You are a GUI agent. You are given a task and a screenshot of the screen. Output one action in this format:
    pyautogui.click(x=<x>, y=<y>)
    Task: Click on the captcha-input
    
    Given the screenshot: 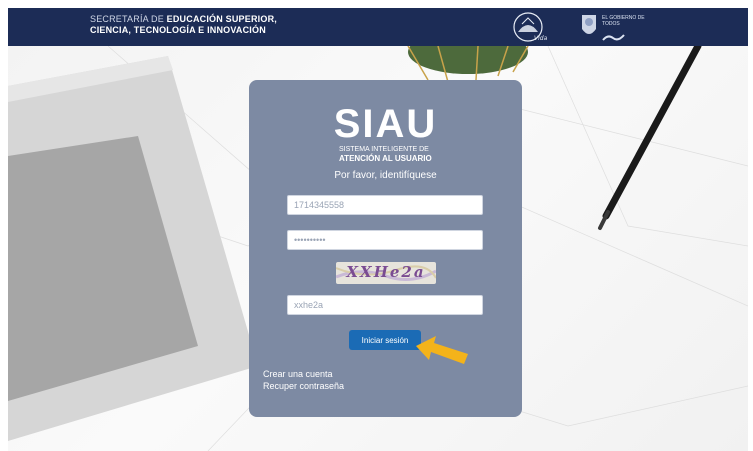 What is the action you would take?
    pyautogui.click(x=385, y=305)
    